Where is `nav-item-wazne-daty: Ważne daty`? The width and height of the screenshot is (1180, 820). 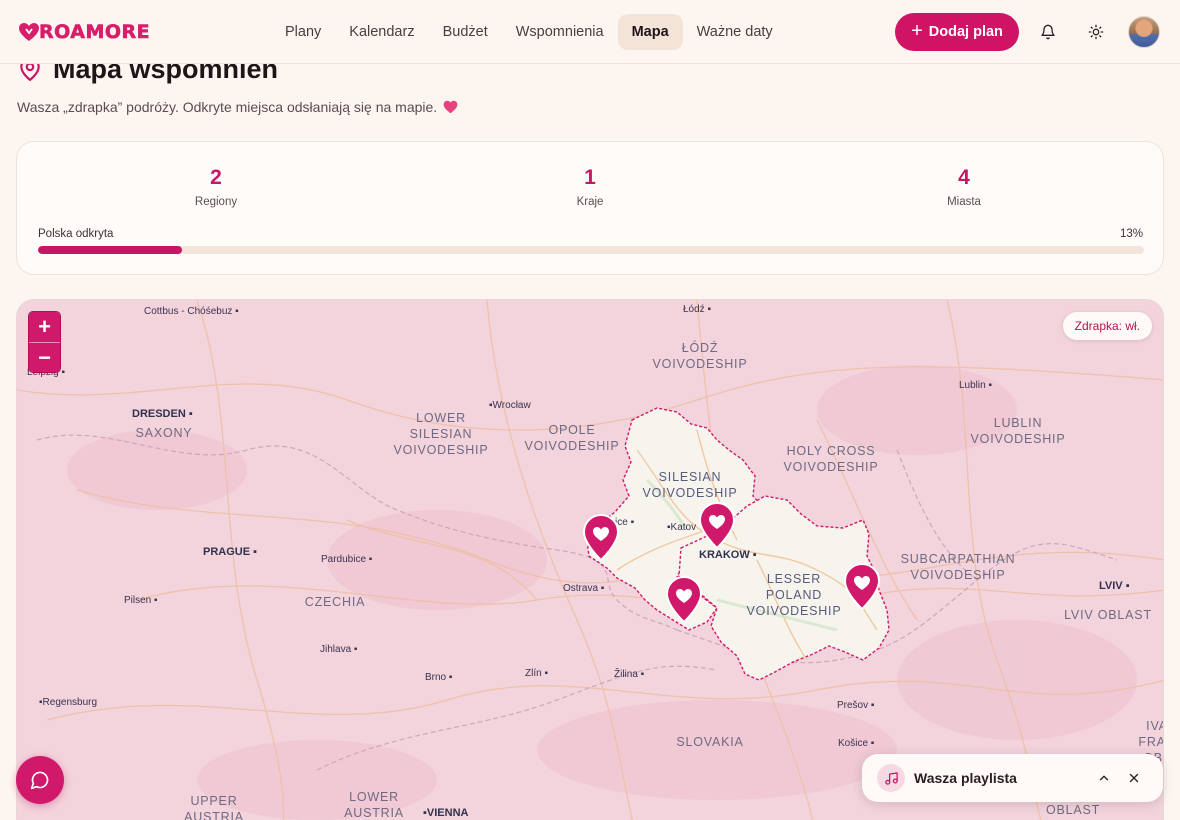 nav-item-wazne-daty: Ważne daty is located at coordinates (735, 32).